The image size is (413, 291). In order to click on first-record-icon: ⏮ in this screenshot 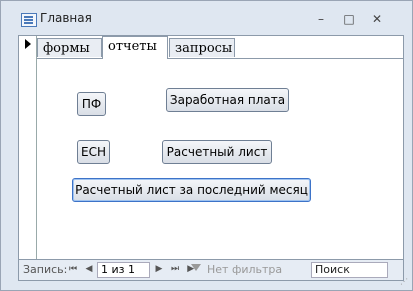, I will do `click(73, 269)`.